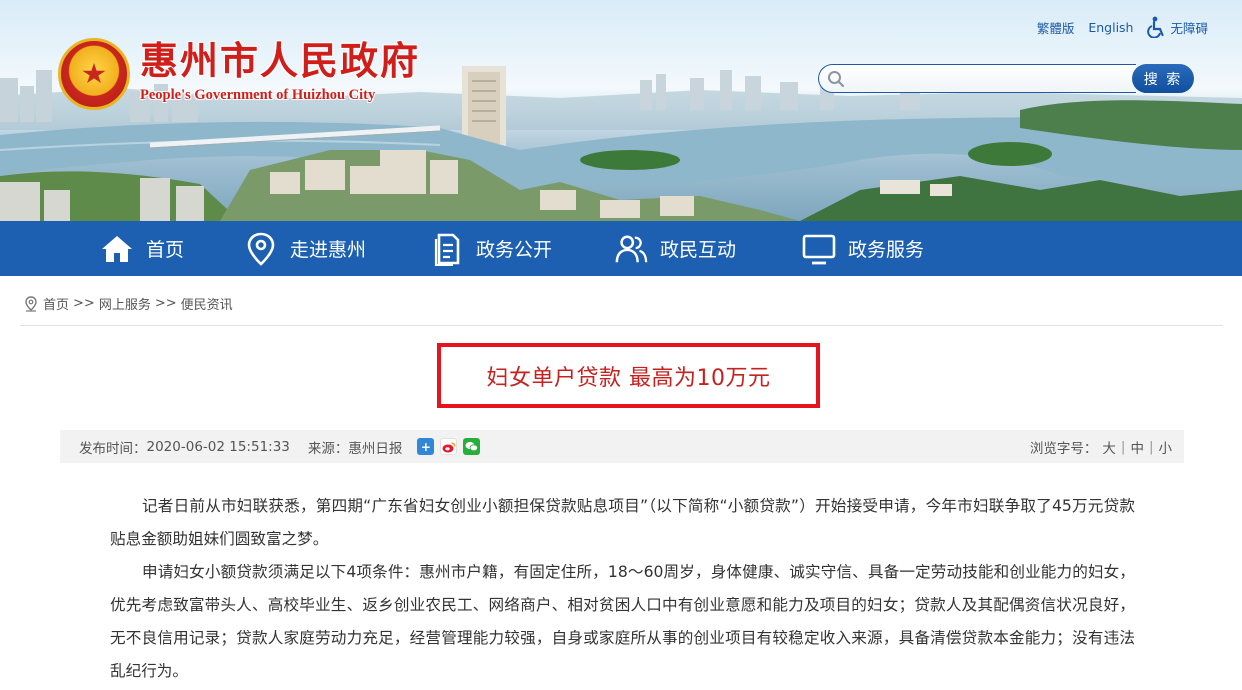  I want to click on nav-item-public-interaction: 政民互动, so click(675, 248).